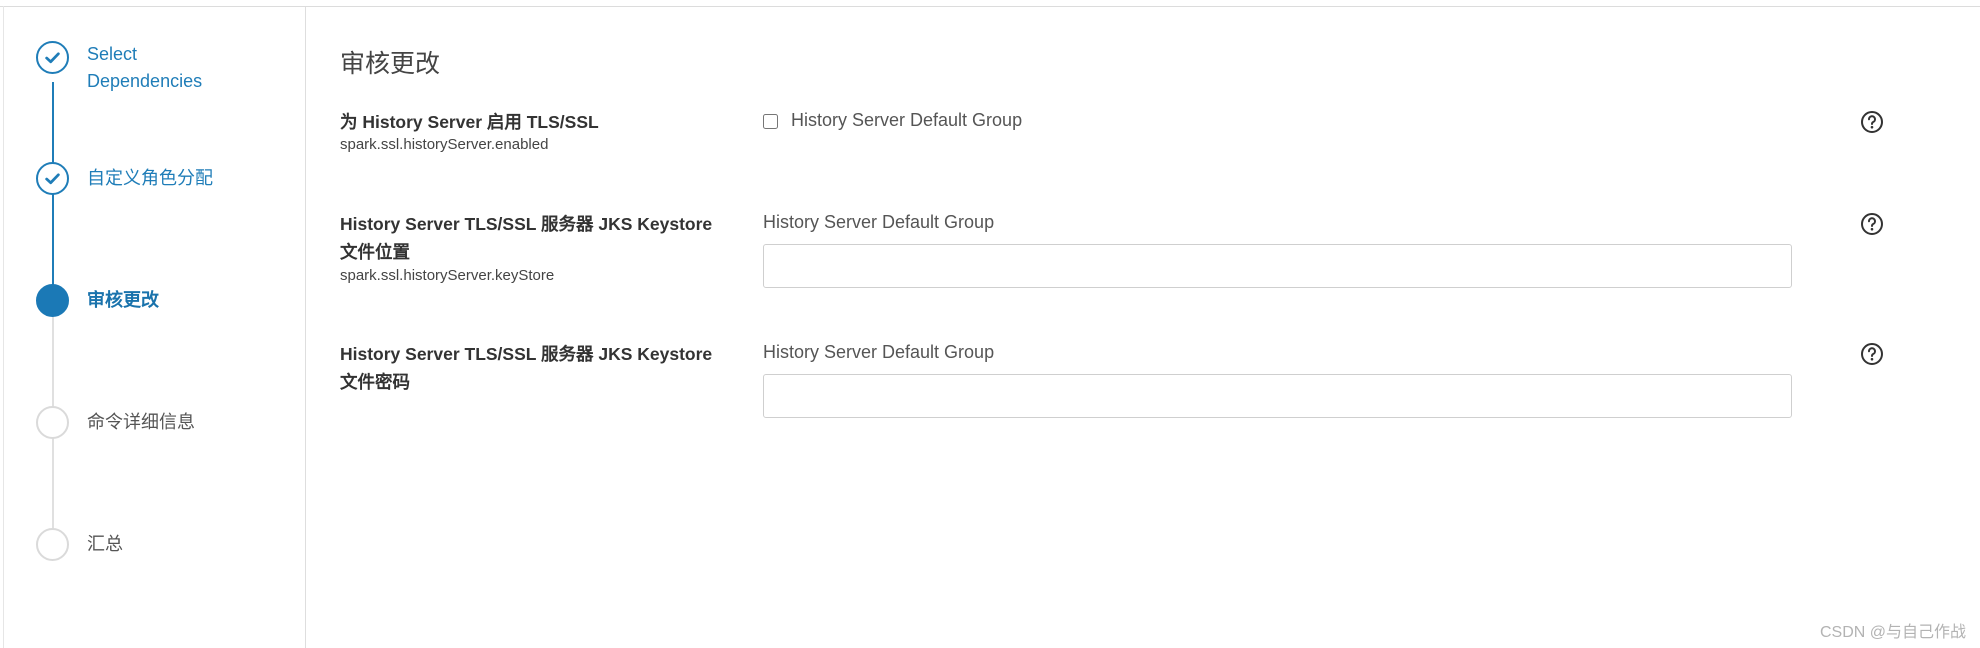 This screenshot has height=648, width=1980. Describe the element at coordinates (469, 122) in the screenshot. I see `config-label: 为 History Server 启用 TLS/SSL` at that location.